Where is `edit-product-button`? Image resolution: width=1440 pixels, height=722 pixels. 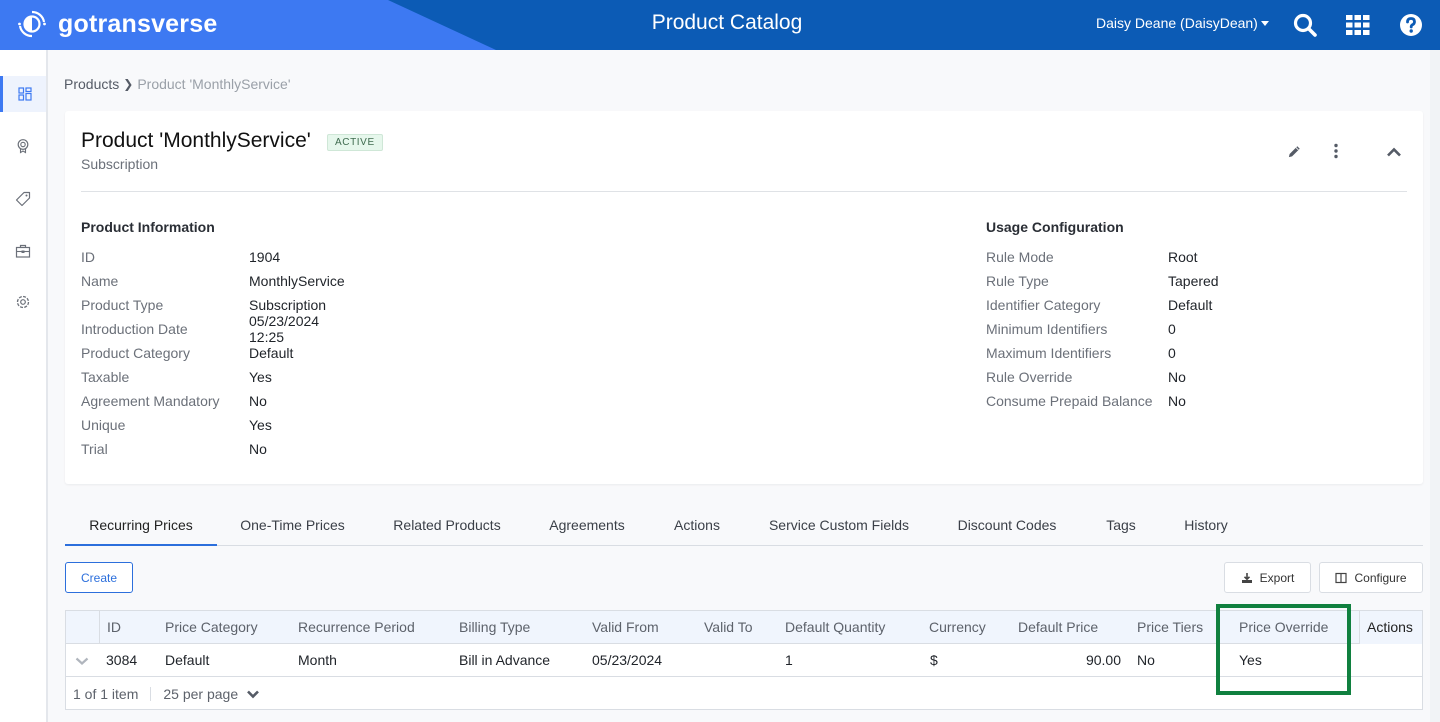
edit-product-button is located at coordinates (1294, 151).